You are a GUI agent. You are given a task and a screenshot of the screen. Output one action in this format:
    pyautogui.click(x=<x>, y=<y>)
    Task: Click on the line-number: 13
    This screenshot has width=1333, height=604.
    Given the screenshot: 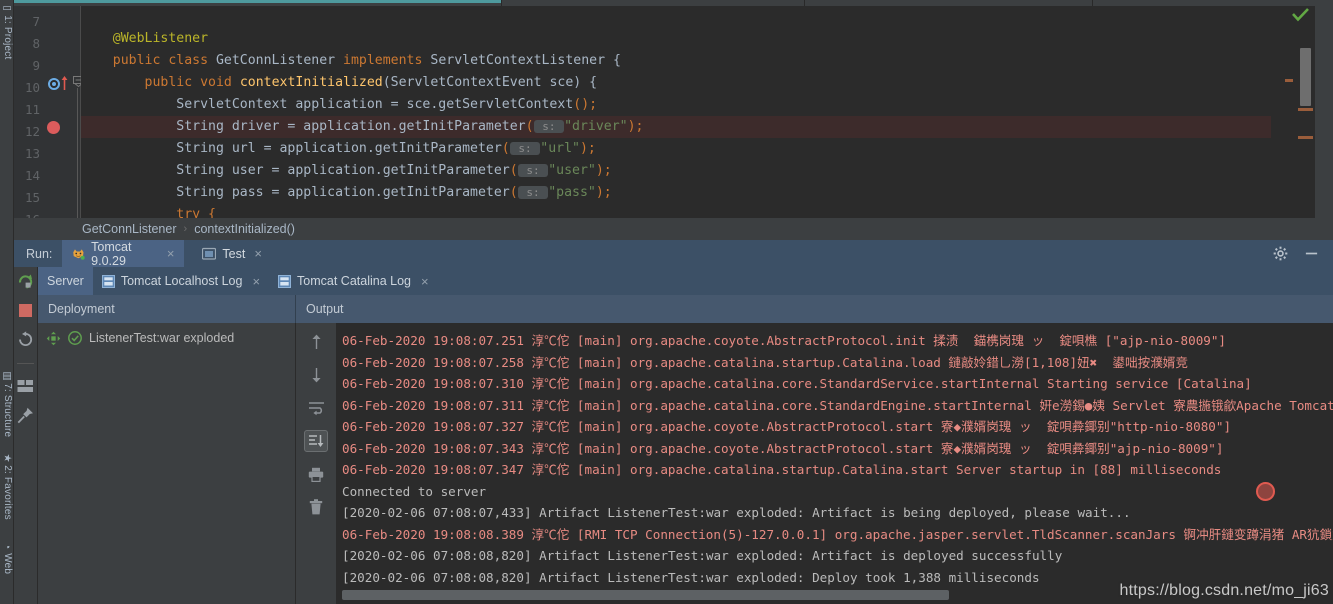 What is the action you would take?
    pyautogui.click(x=32, y=153)
    